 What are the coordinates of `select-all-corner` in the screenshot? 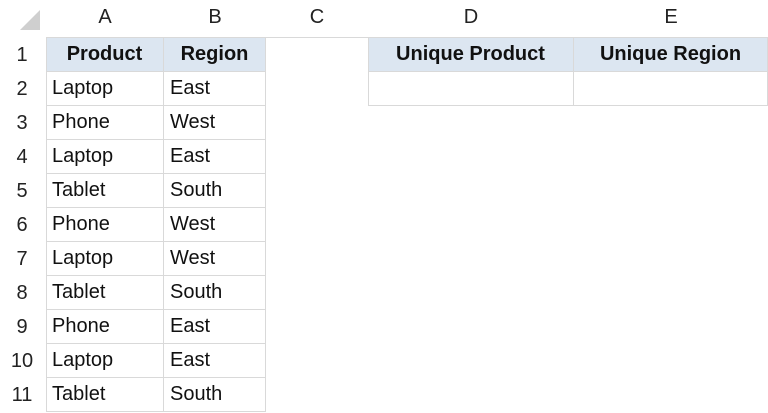 It's located at (22, 17).